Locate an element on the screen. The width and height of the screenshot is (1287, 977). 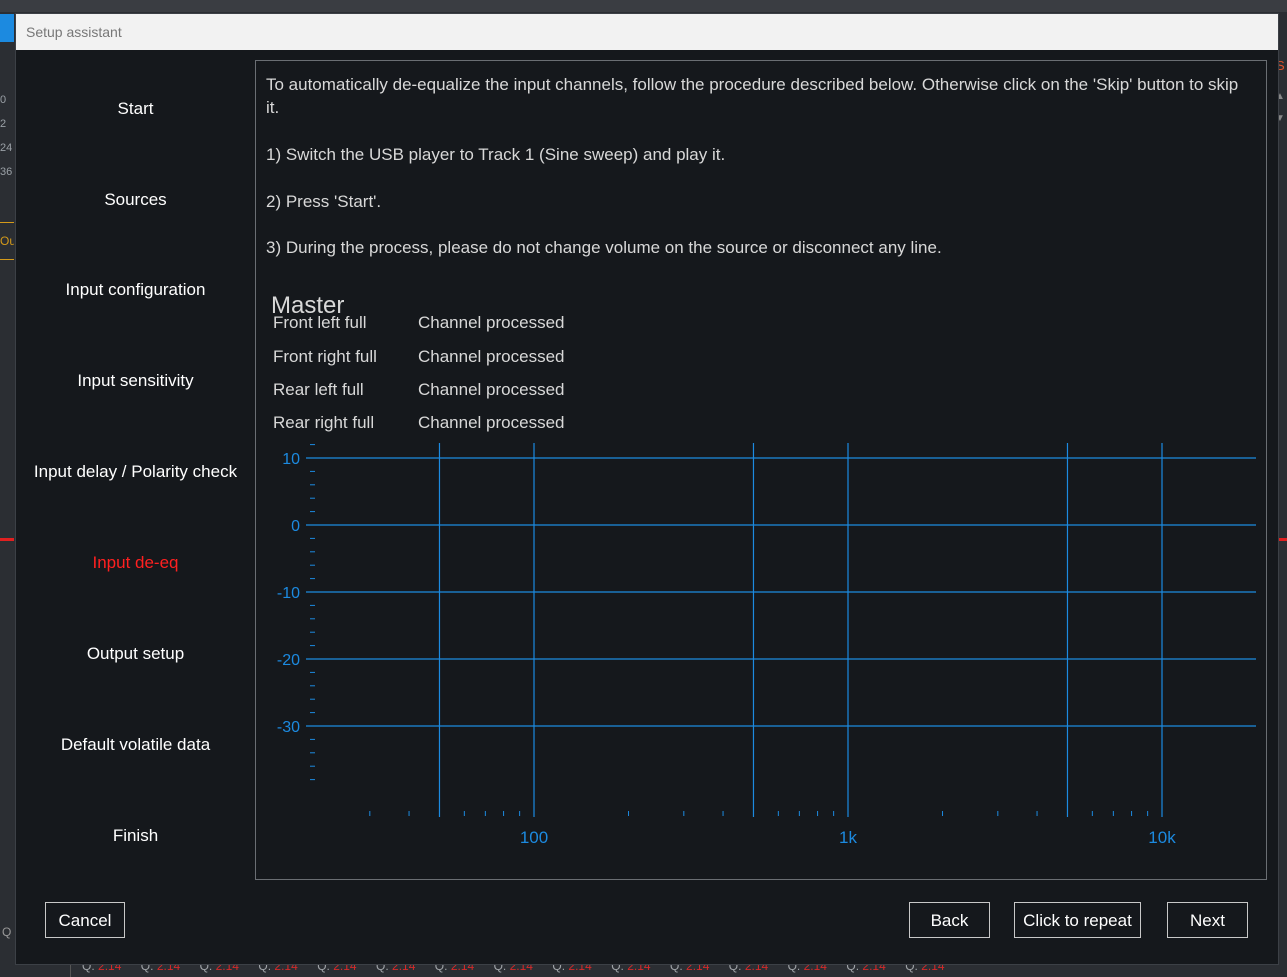
background-q-label: Q is located at coordinates (7, 932).